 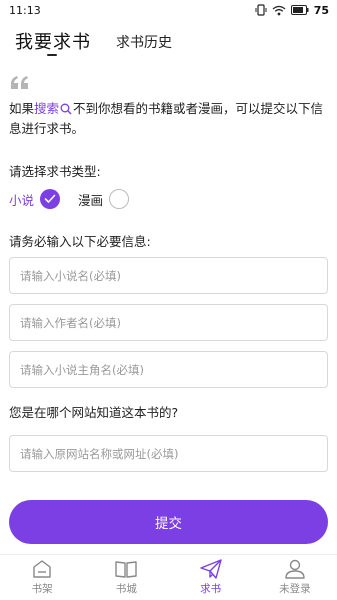 What do you see at coordinates (80, 241) in the screenshot?
I see `required-label: 请务必输入以下必要信息:` at bounding box center [80, 241].